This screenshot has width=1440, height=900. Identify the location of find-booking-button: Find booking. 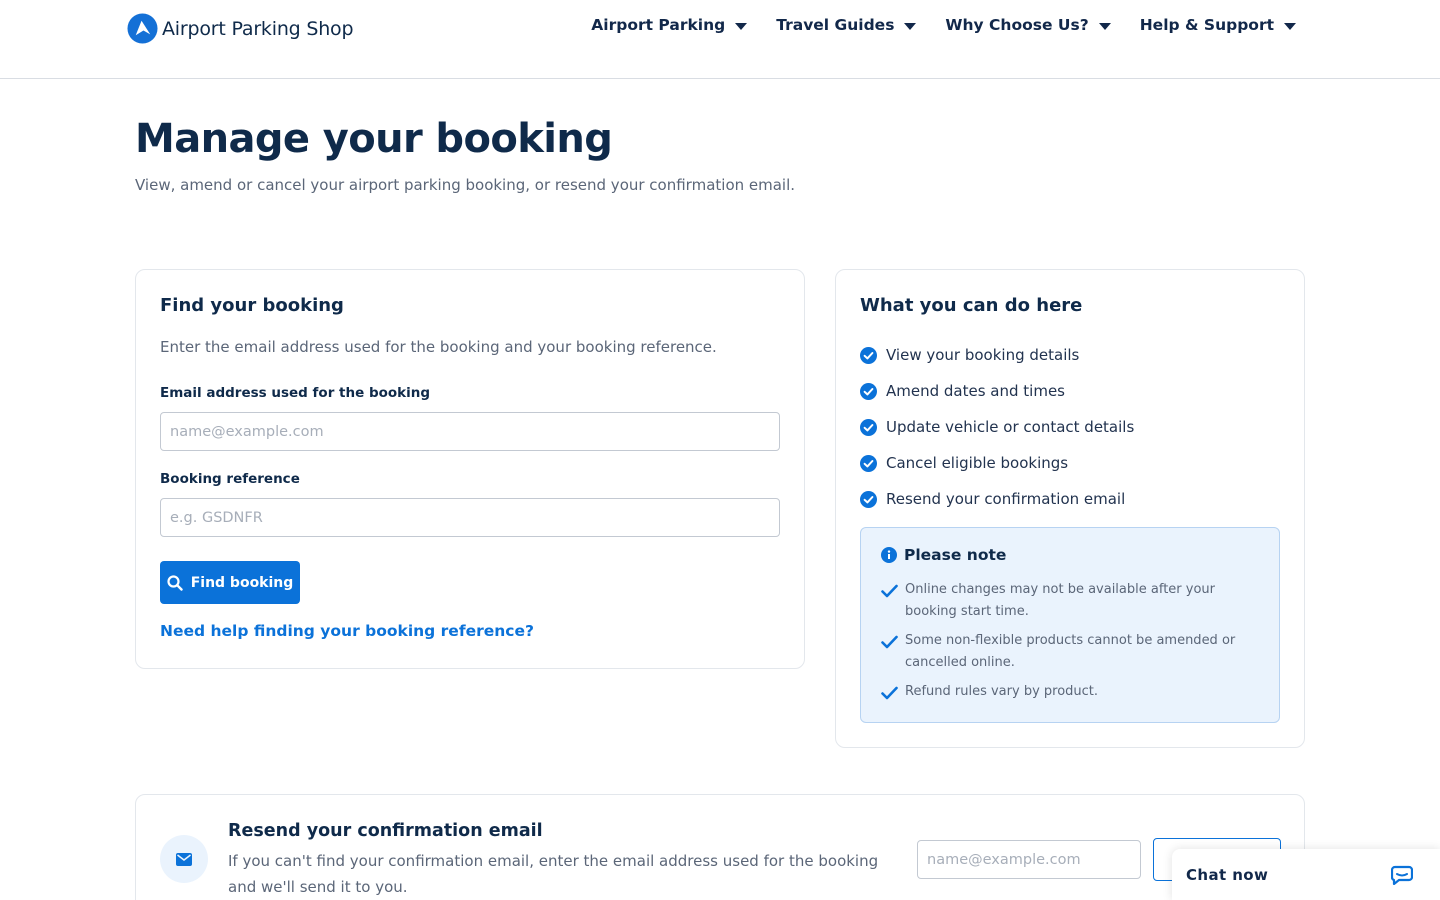
(230, 582).